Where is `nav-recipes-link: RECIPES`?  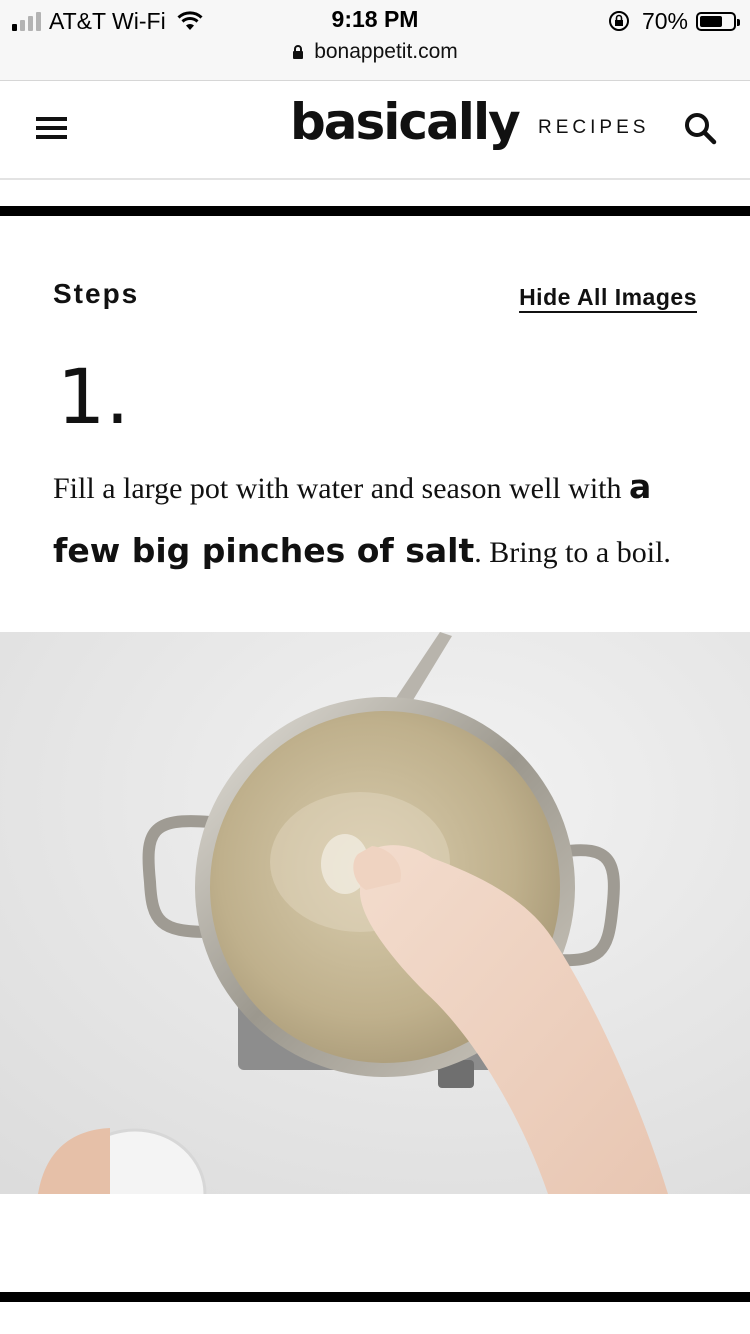
nav-recipes-link: RECIPES is located at coordinates (593, 128).